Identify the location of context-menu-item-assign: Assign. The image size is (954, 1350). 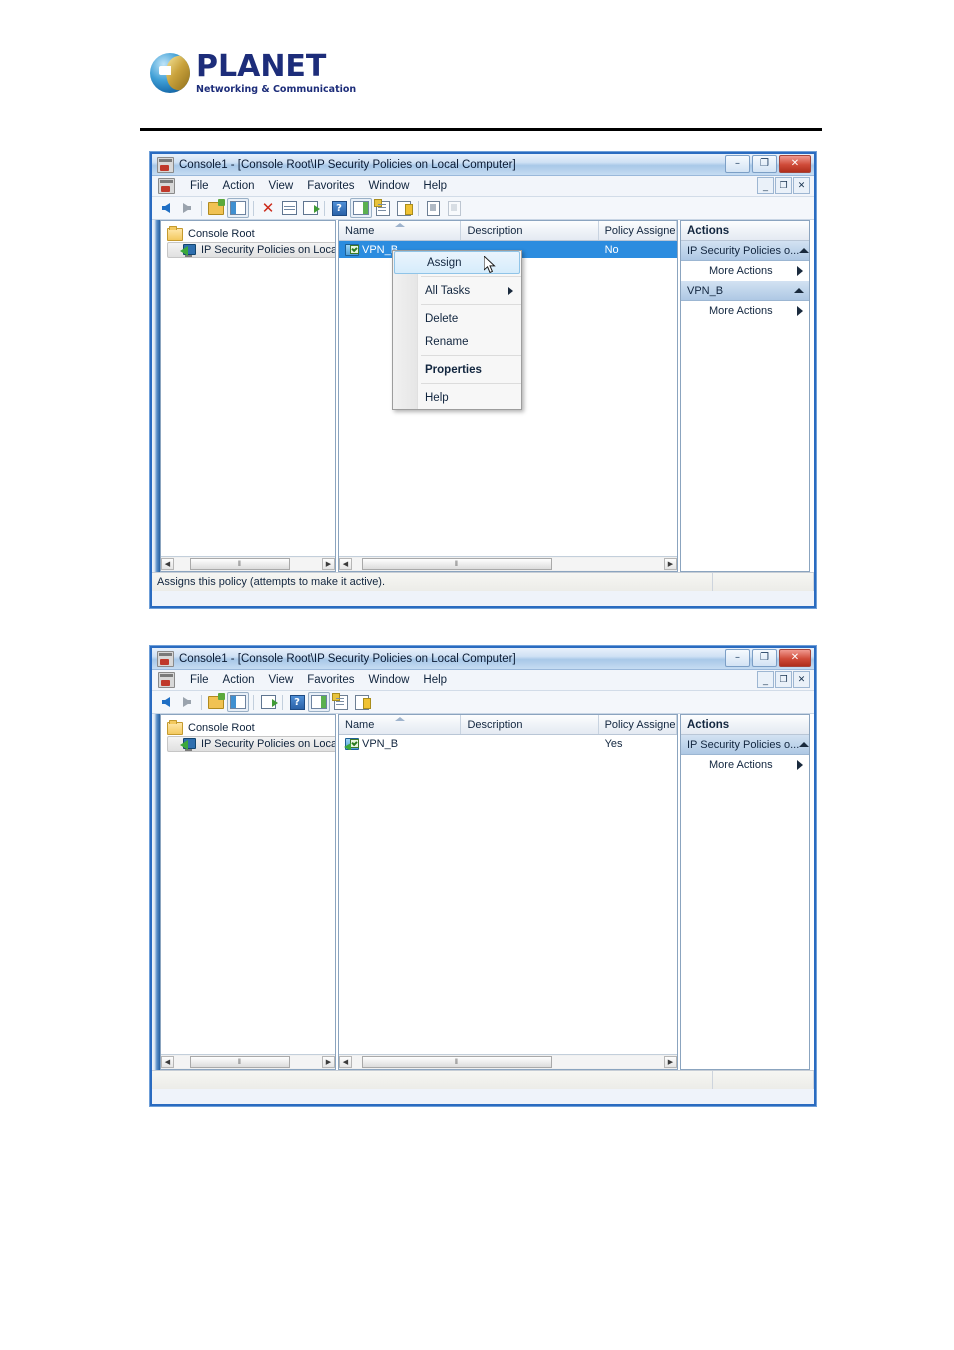
(457, 262).